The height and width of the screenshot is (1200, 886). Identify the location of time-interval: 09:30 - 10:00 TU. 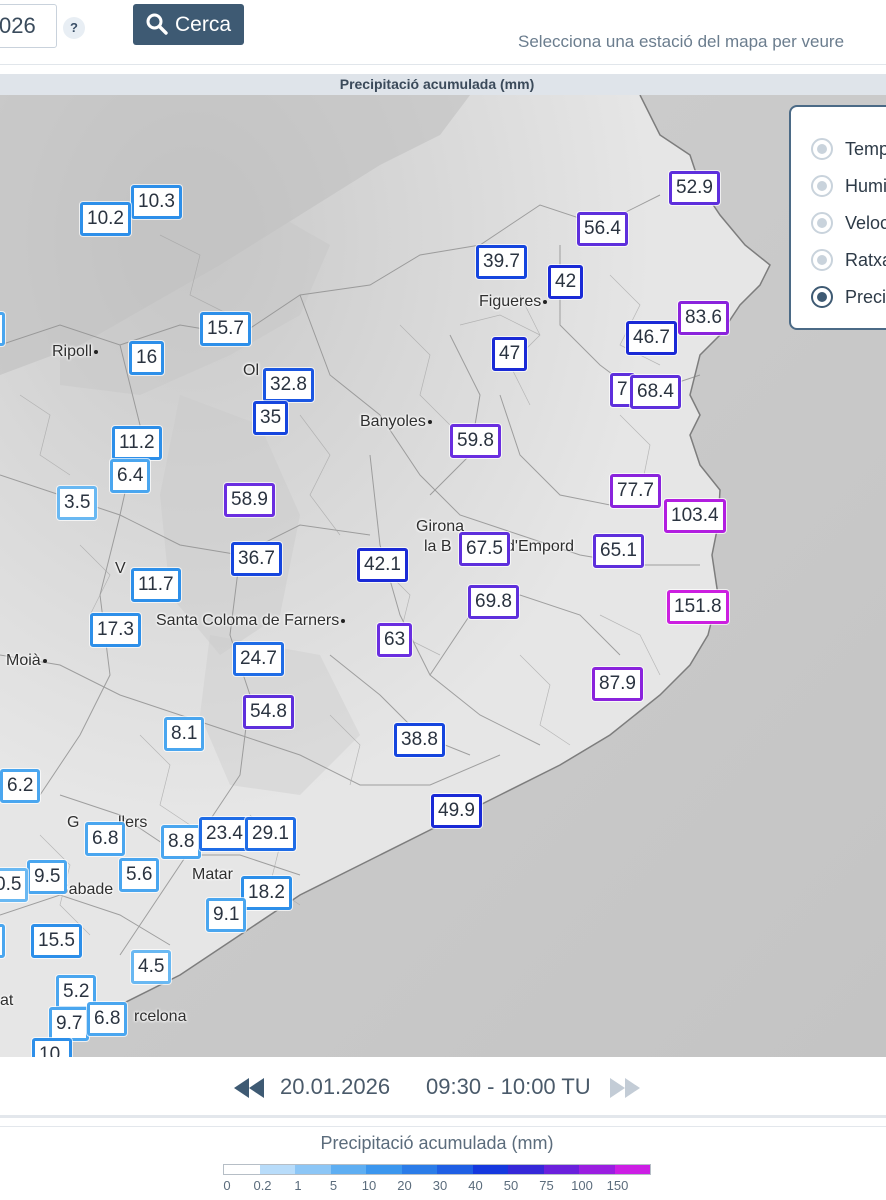
(508, 1086).